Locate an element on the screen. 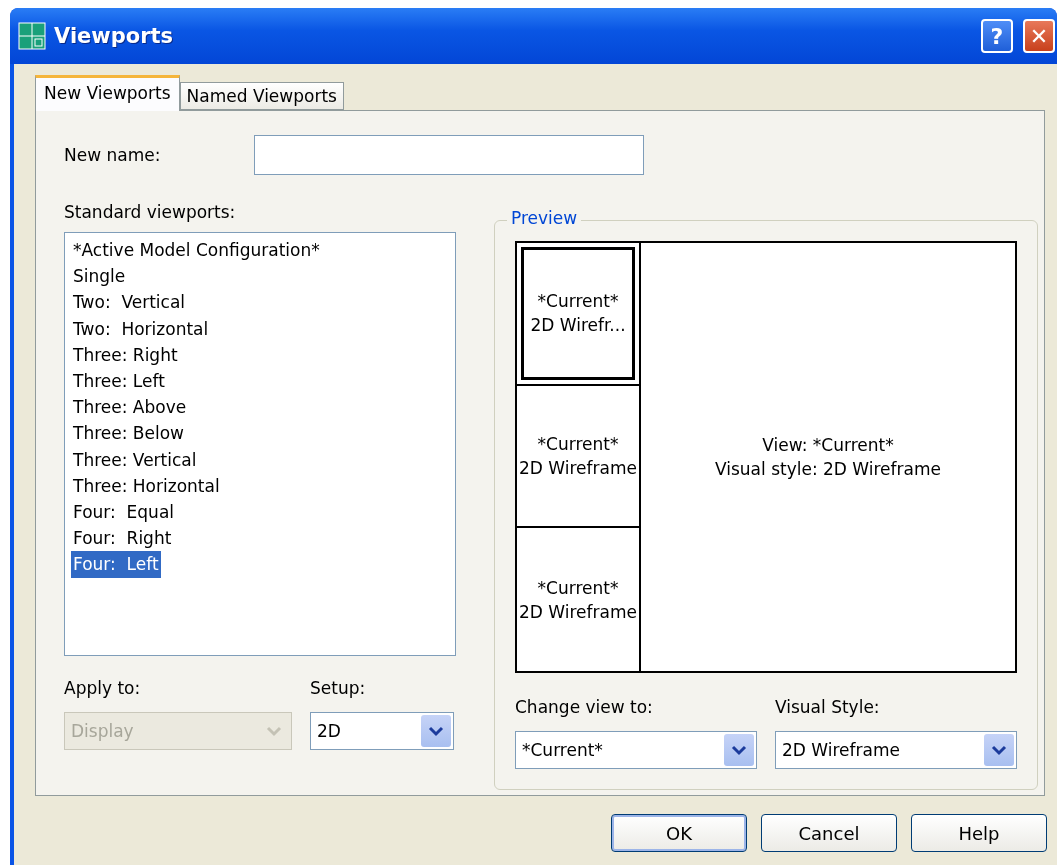 The image size is (1057, 865). field-label: New name: is located at coordinates (112, 155).